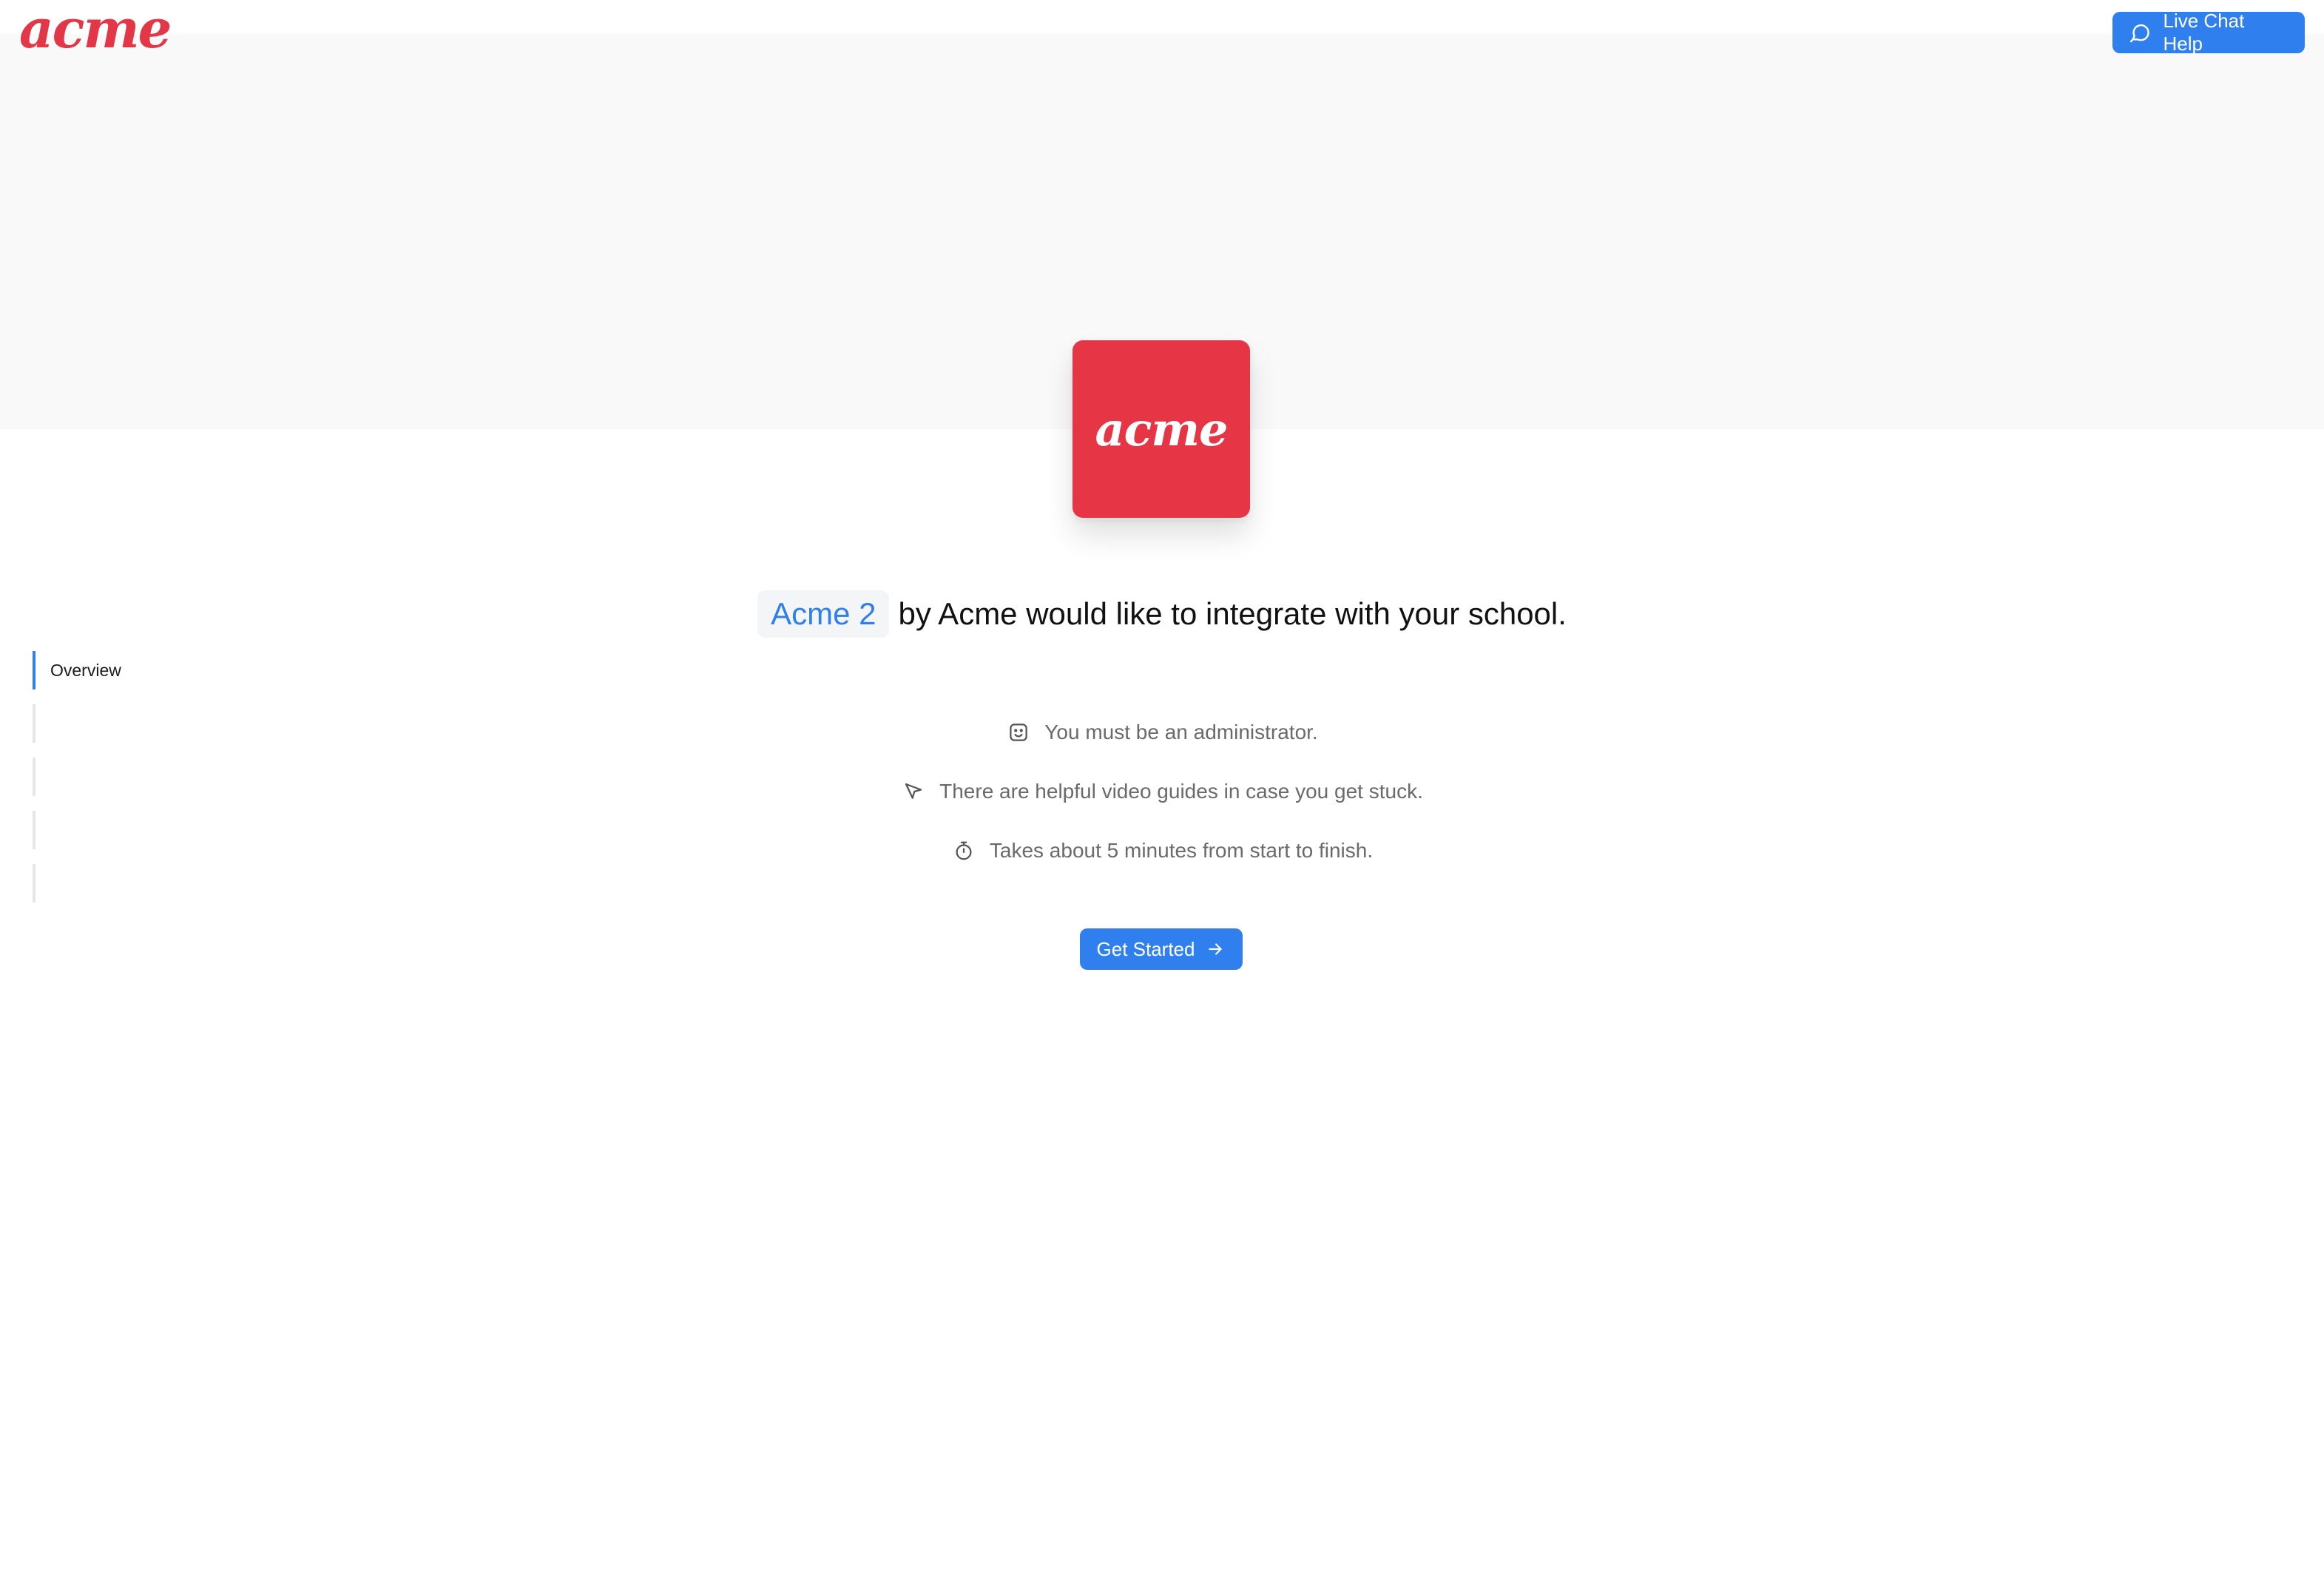 This screenshot has width=2324, height=1572. Describe the element at coordinates (143, 670) in the screenshot. I see `step-overview: Overview` at that location.